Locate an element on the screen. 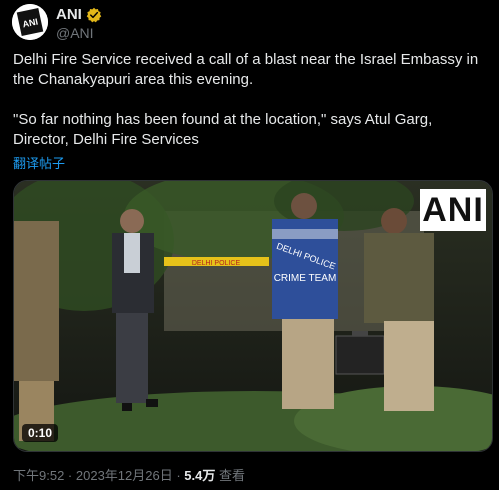 The height and width of the screenshot is (490, 499). view-label: 查看 is located at coordinates (230, 475).